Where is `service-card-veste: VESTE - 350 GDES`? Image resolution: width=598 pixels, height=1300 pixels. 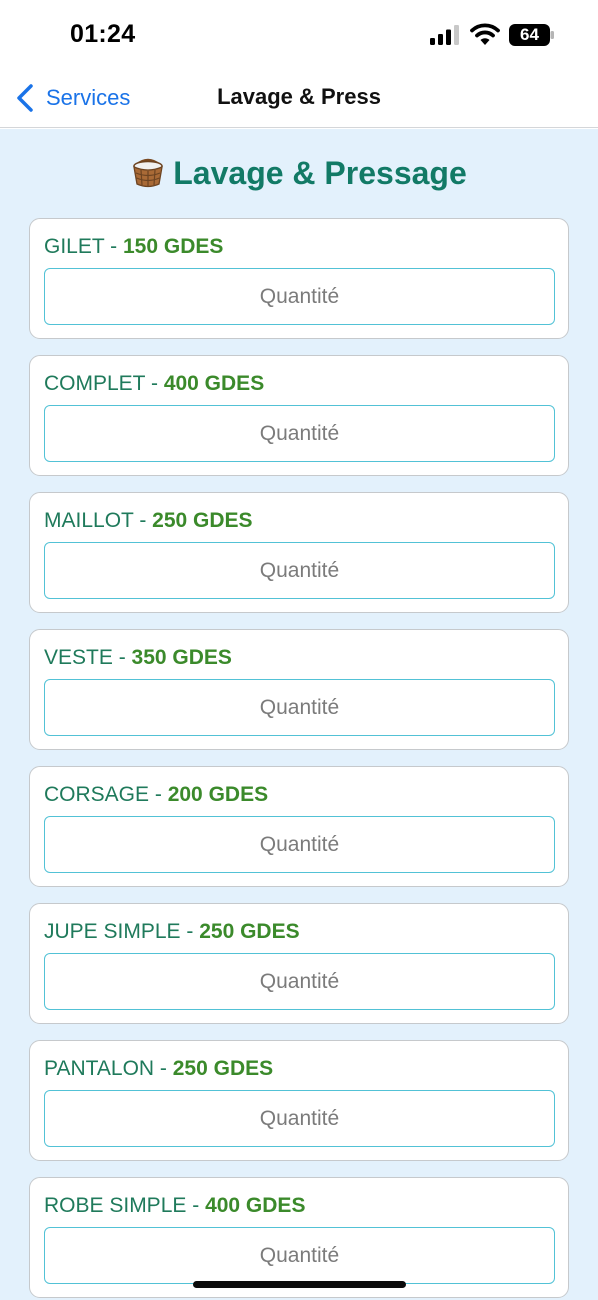 service-card-veste: VESTE - 350 GDES is located at coordinates (299, 689).